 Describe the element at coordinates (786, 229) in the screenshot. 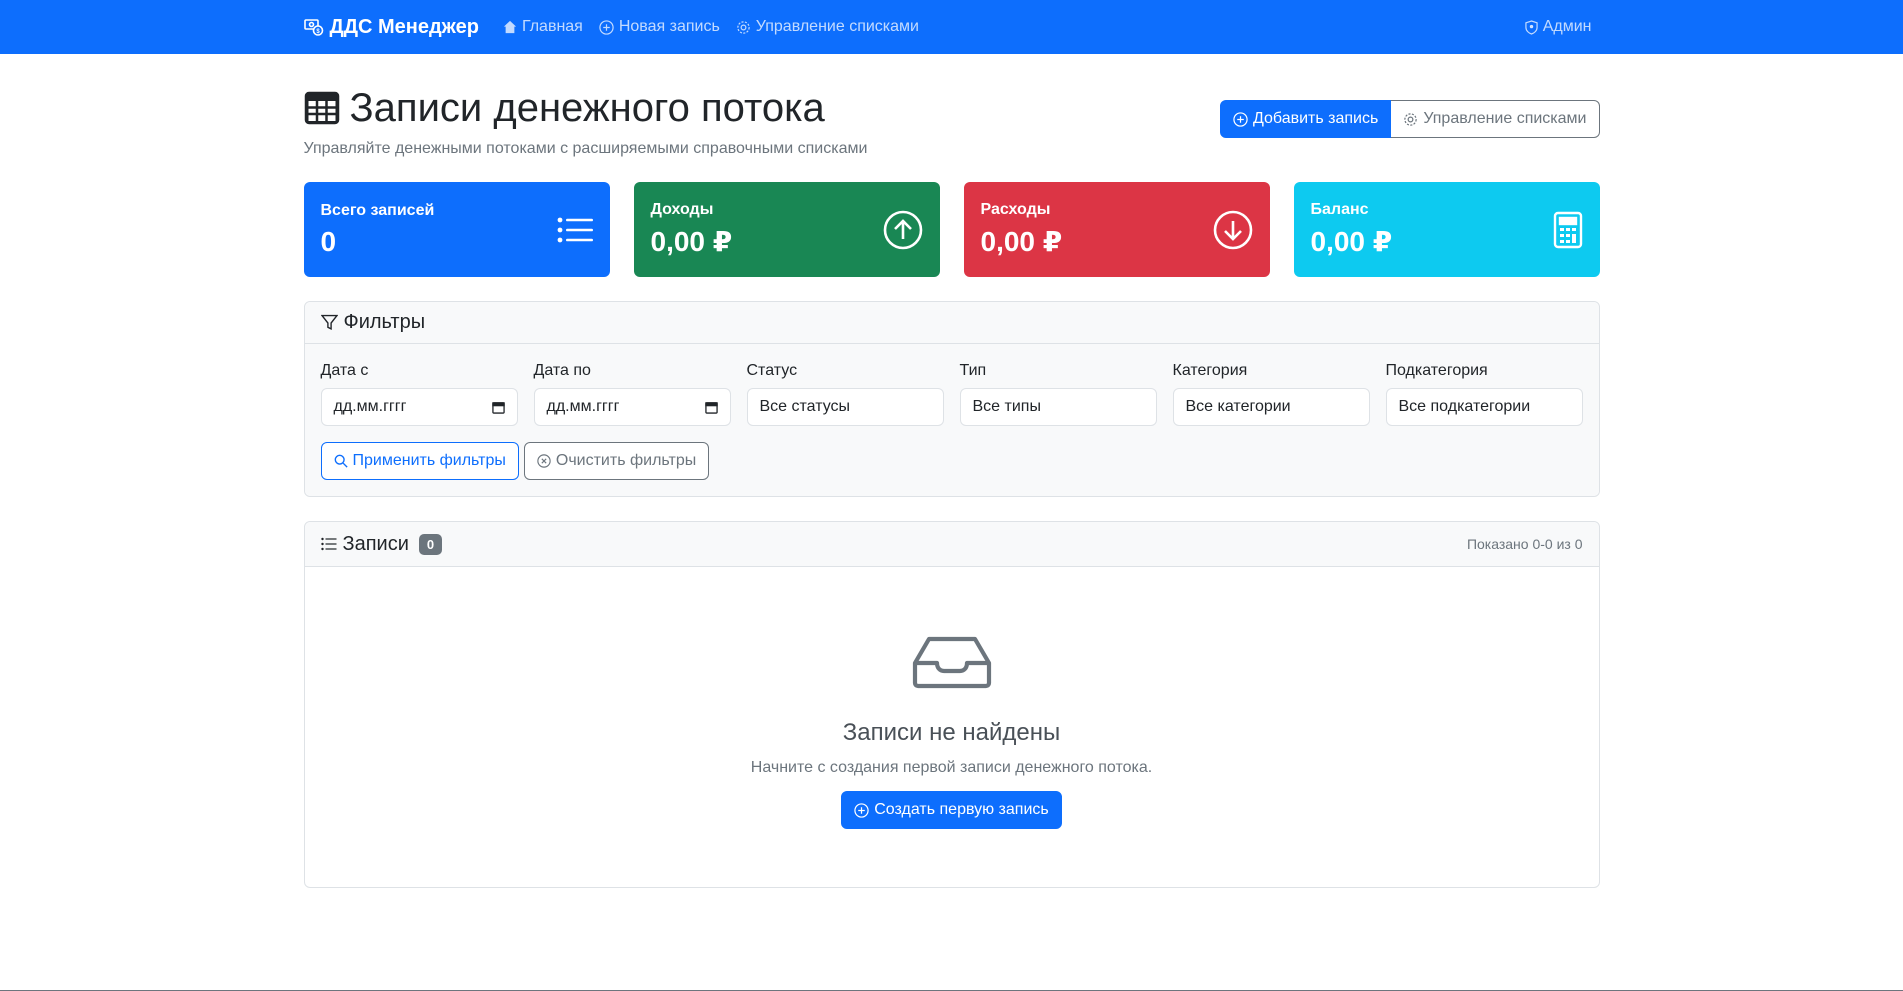

I see `stat-card-income: Доходы 0,00 ₽` at that location.